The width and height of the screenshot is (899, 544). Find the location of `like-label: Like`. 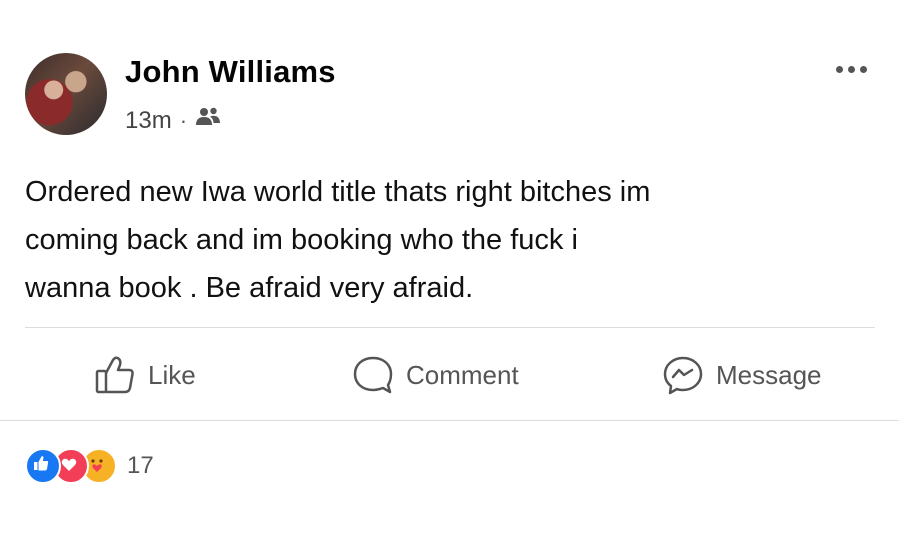

like-label: Like is located at coordinates (172, 374).